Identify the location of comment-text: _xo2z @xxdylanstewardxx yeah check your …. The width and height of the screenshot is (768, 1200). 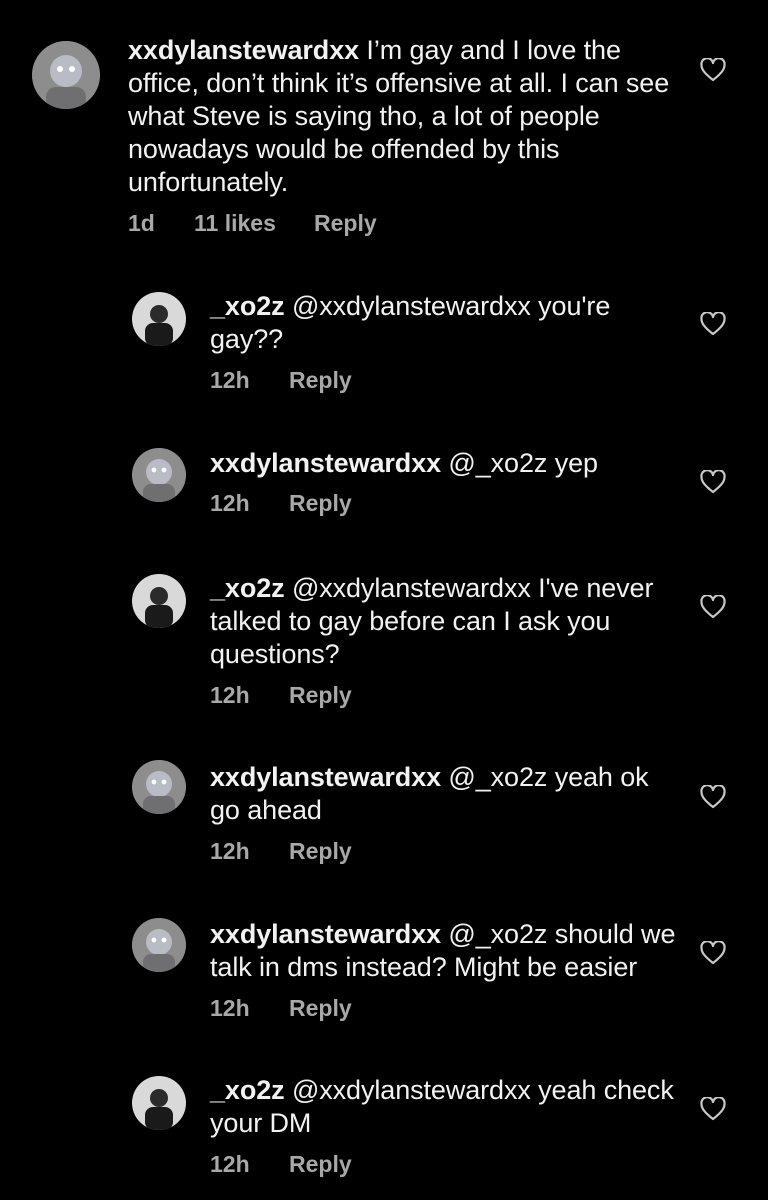
(445, 1107).